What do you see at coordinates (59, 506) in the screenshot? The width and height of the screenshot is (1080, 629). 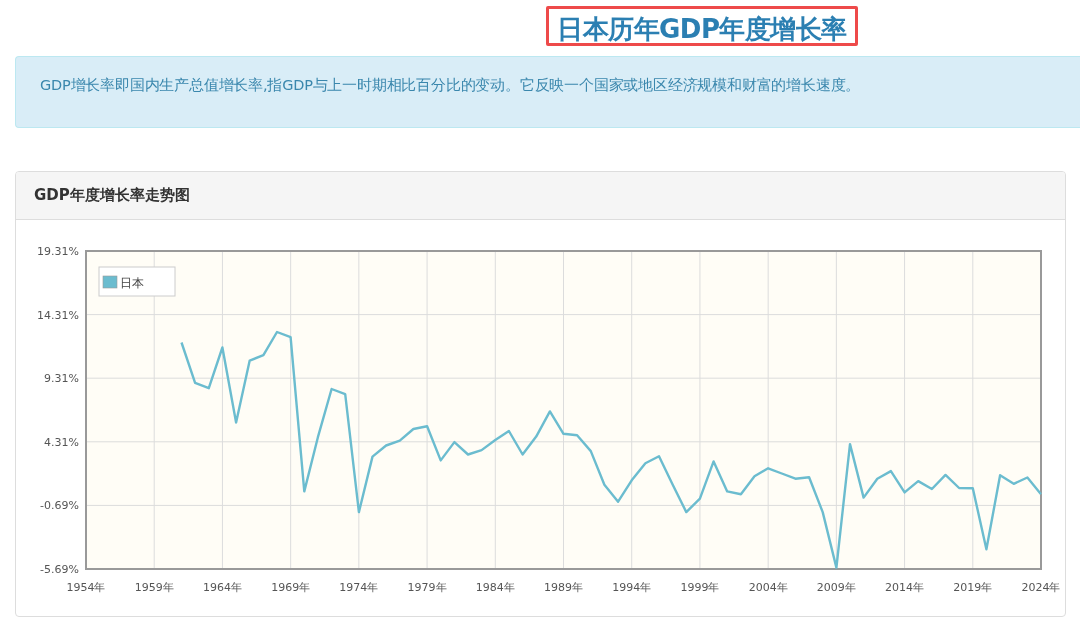 I see `y-tick-label: -0.69%` at bounding box center [59, 506].